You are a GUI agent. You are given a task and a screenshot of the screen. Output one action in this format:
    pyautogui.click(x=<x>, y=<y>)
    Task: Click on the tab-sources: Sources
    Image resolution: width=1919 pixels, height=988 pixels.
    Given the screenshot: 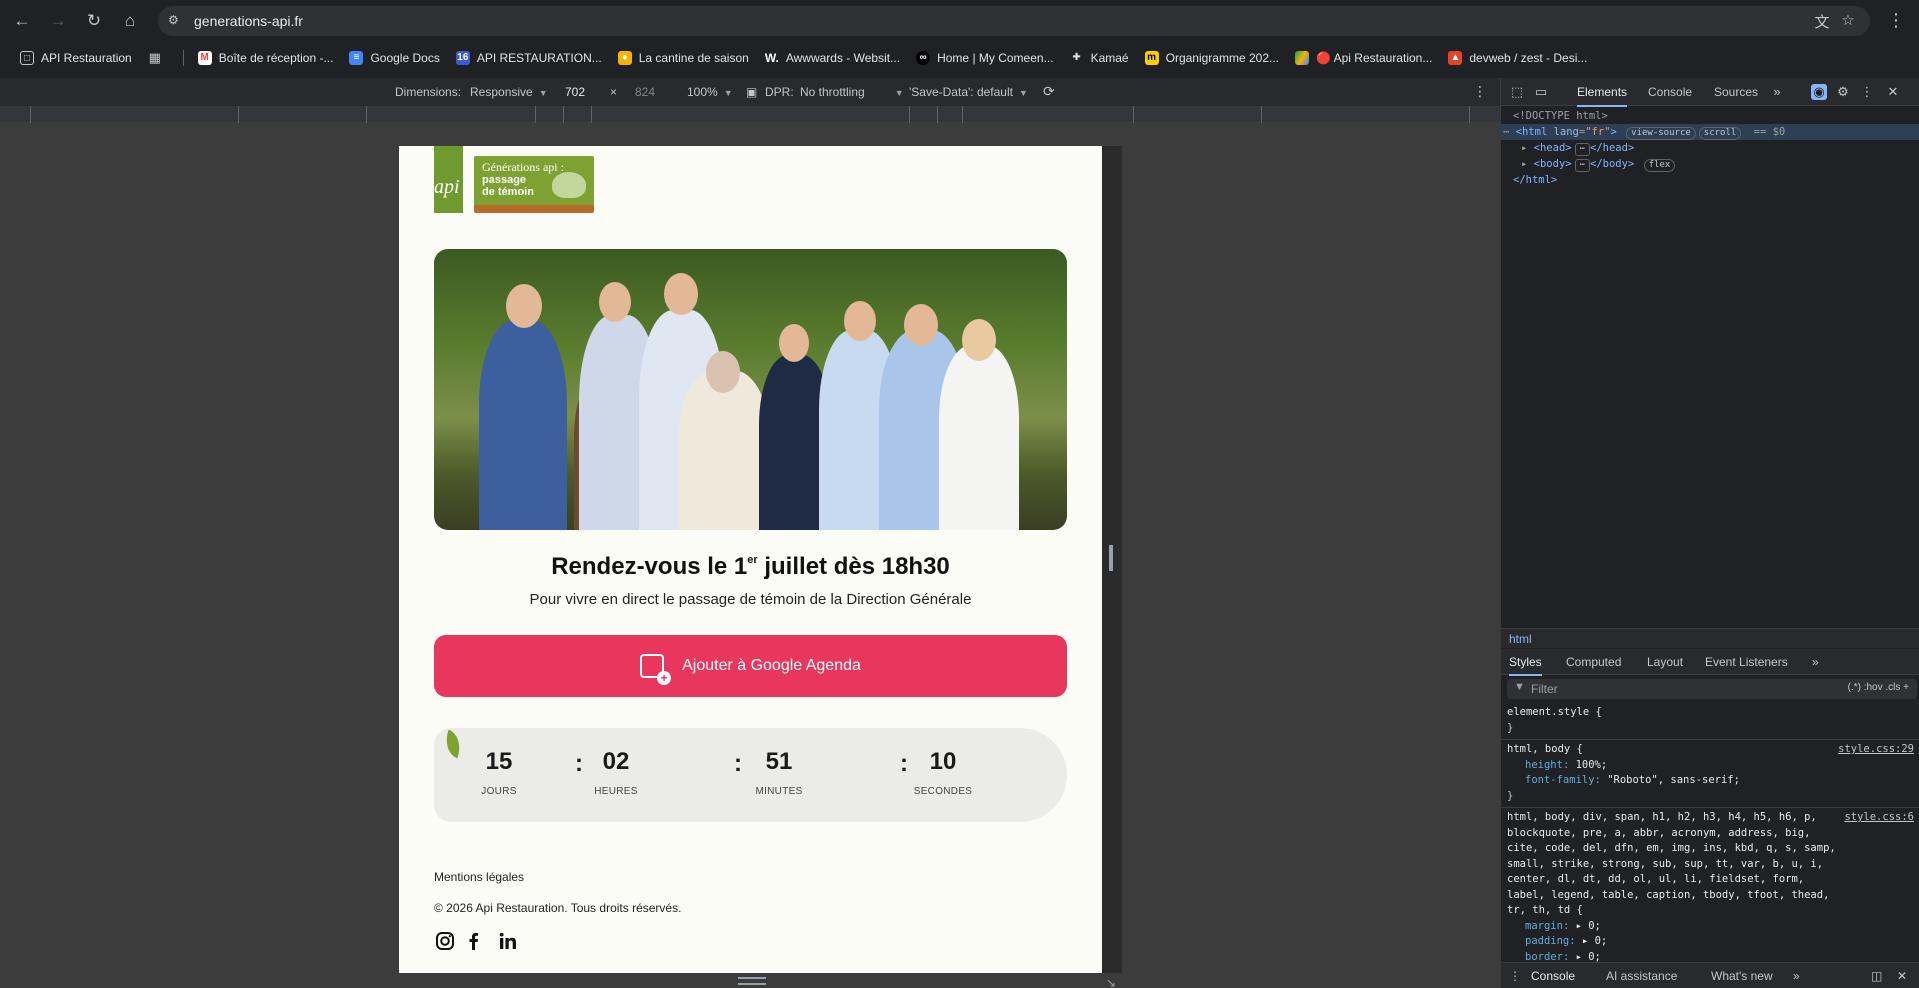 What is the action you would take?
    pyautogui.click(x=1736, y=92)
    